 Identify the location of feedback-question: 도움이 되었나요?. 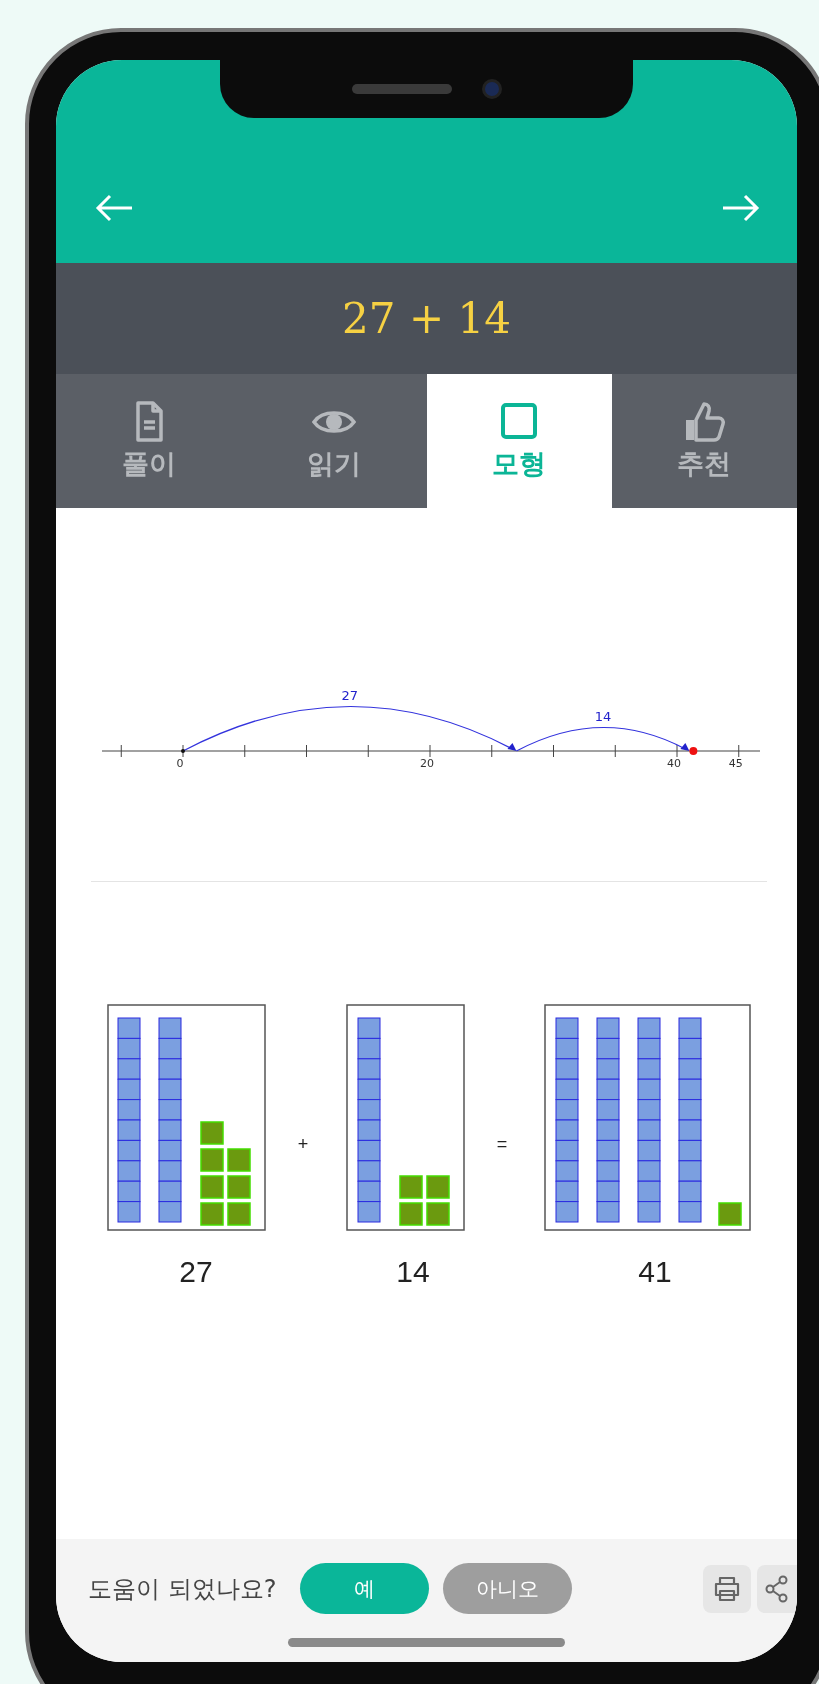
(182, 1589).